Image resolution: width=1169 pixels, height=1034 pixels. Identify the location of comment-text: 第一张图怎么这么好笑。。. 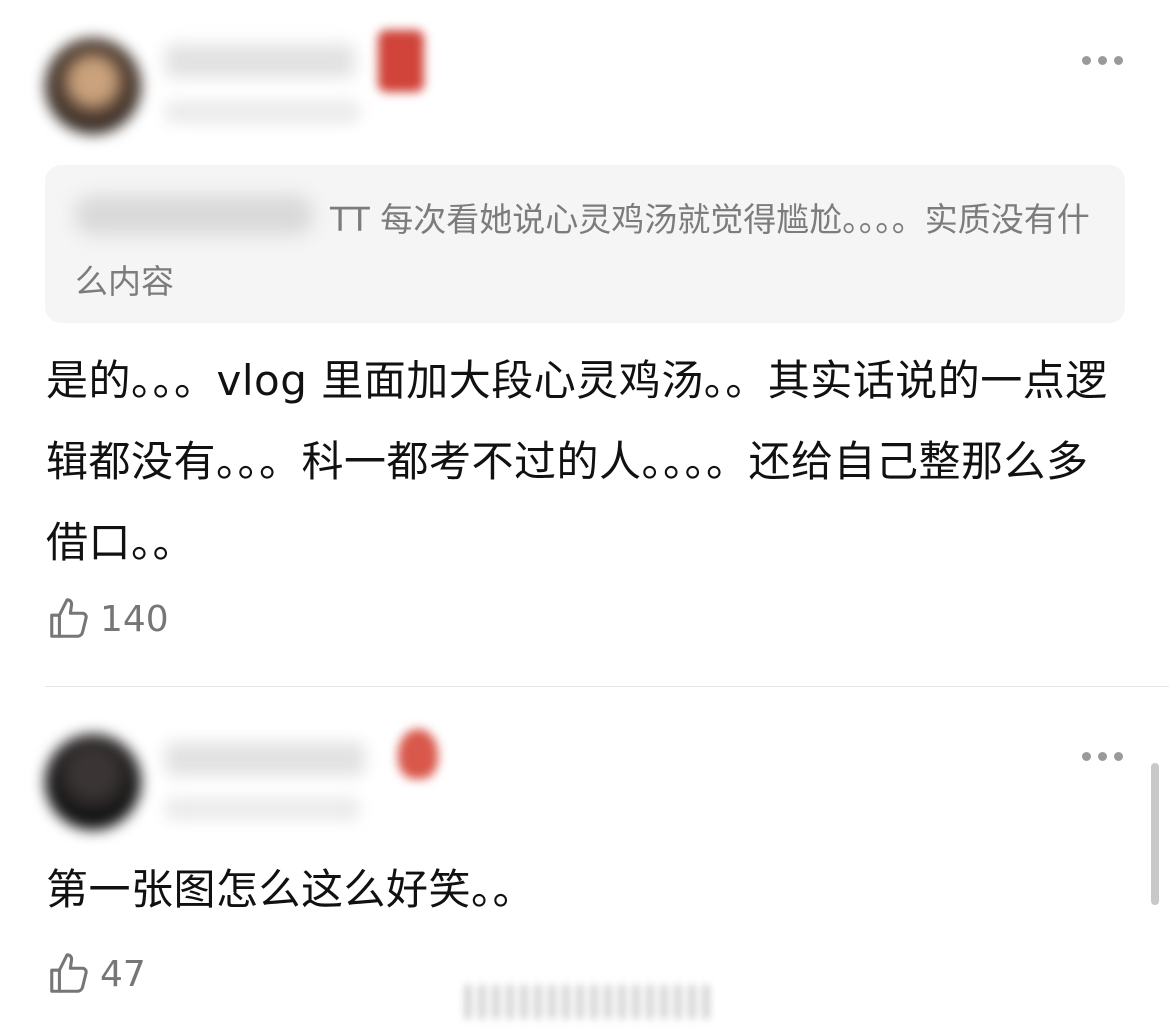
(291, 889).